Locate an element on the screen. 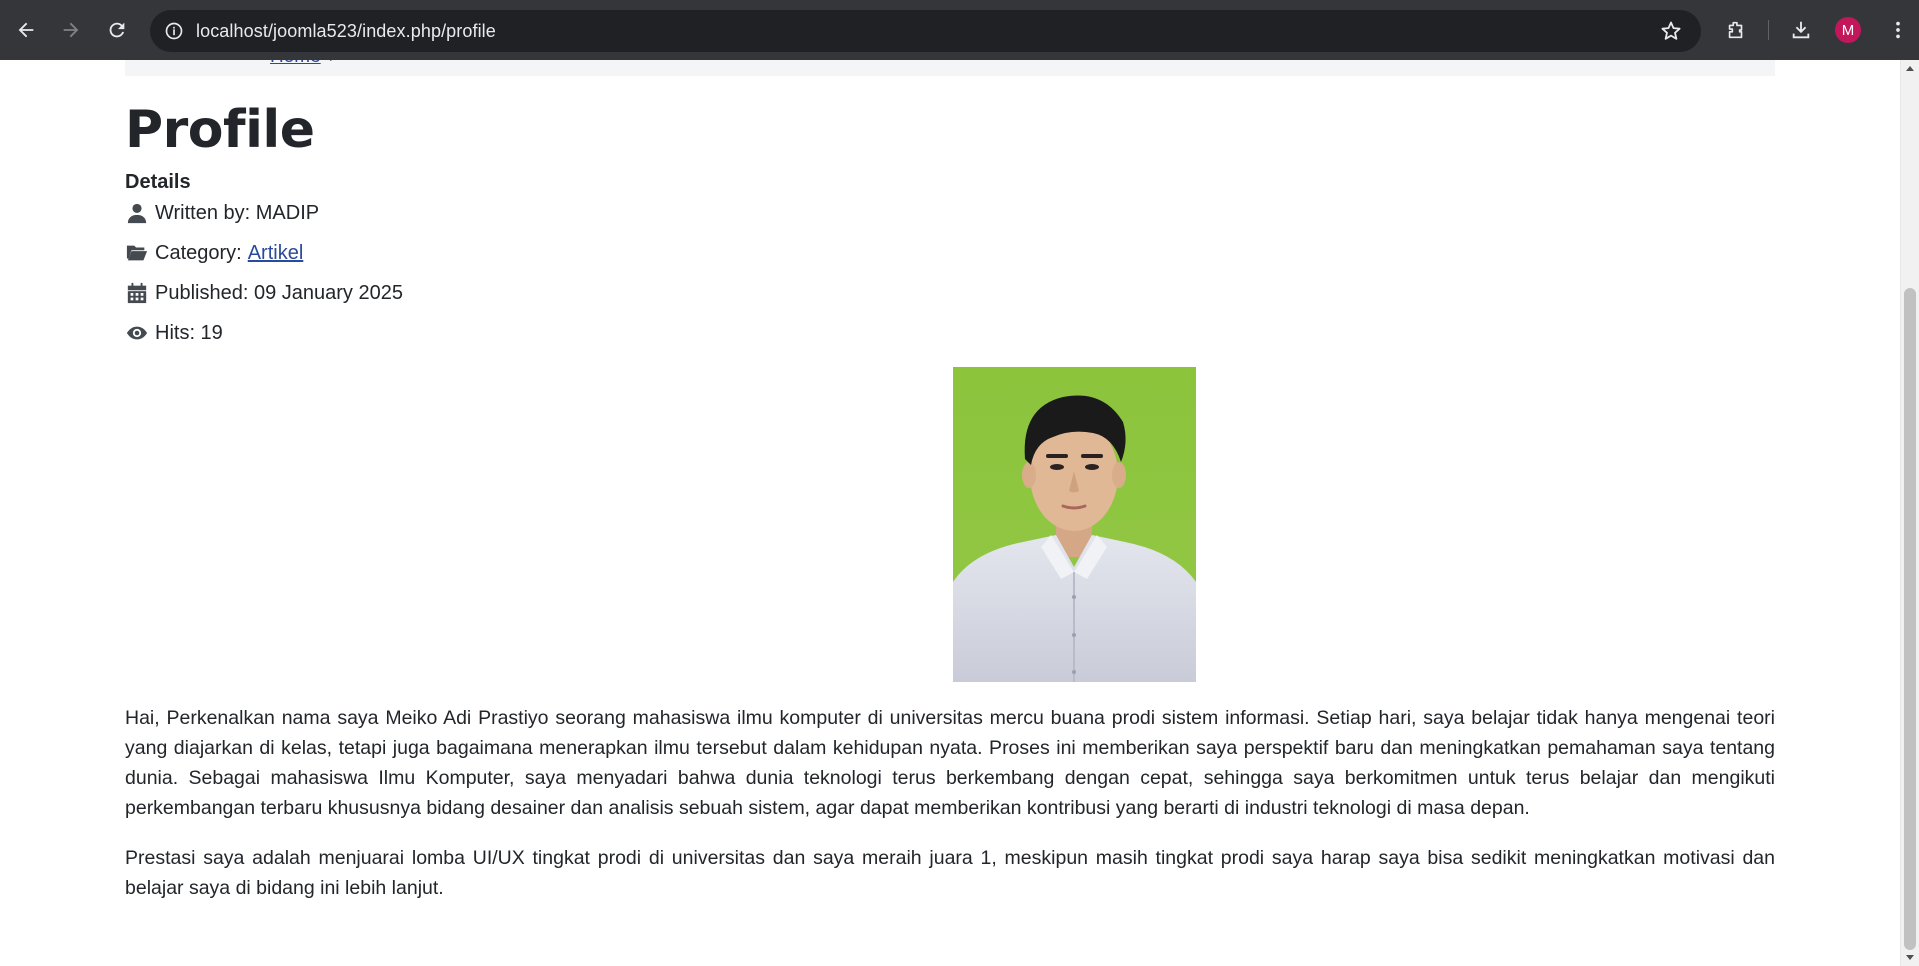 The height and width of the screenshot is (966, 1919). calendar-icon is located at coordinates (137, 293).